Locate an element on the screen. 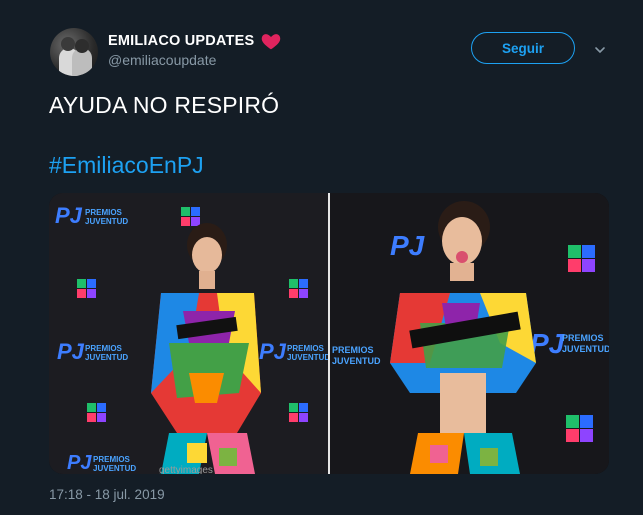 The width and height of the screenshot is (643, 515). heart-icon is located at coordinates (271, 42).